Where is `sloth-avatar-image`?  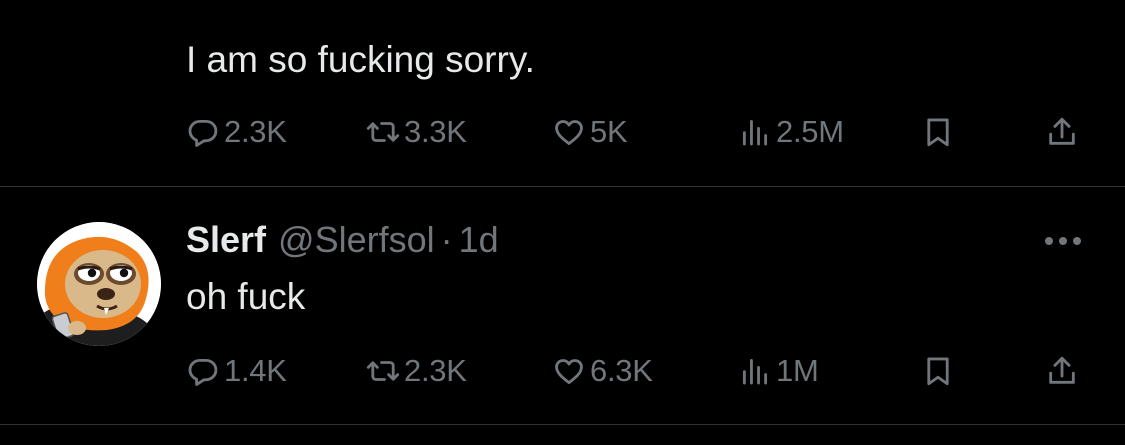
sloth-avatar-image is located at coordinates (99, 284).